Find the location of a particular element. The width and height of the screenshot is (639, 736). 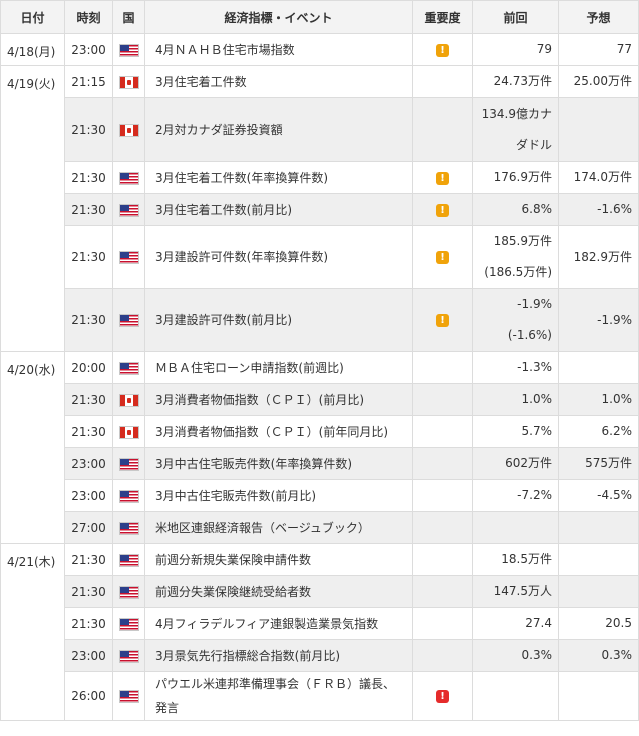

event-name: 4月ＮＡＨＢ住宅市場指数 is located at coordinates (278, 49).